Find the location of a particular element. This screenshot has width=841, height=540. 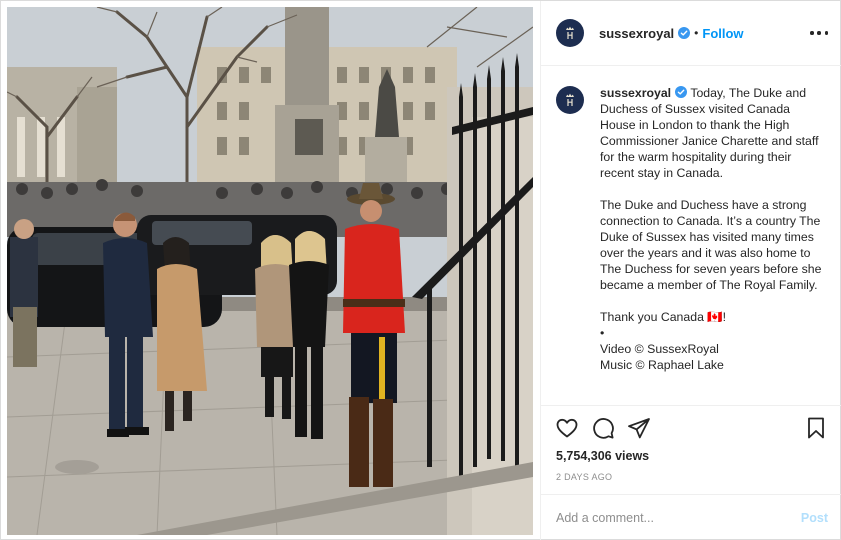

caption-paragraph-3: Thank you Canada 🇨🇦! is located at coordinates (663, 317).